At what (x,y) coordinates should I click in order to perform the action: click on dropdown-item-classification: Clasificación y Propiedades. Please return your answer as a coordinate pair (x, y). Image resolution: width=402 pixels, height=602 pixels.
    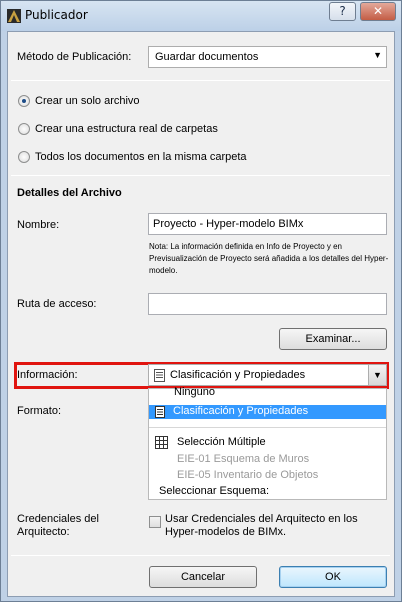
    Looking at the image, I should click on (267, 412).